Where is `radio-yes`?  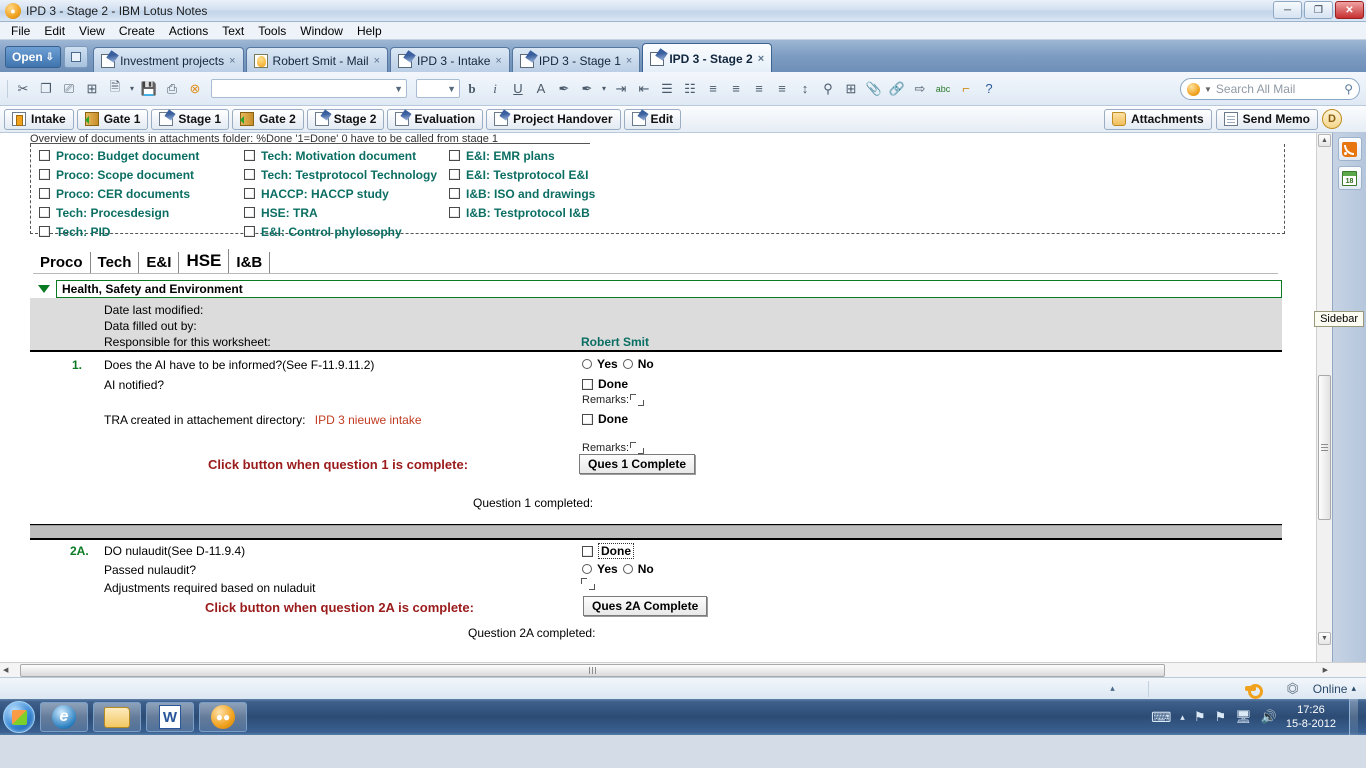 radio-yes is located at coordinates (587, 569).